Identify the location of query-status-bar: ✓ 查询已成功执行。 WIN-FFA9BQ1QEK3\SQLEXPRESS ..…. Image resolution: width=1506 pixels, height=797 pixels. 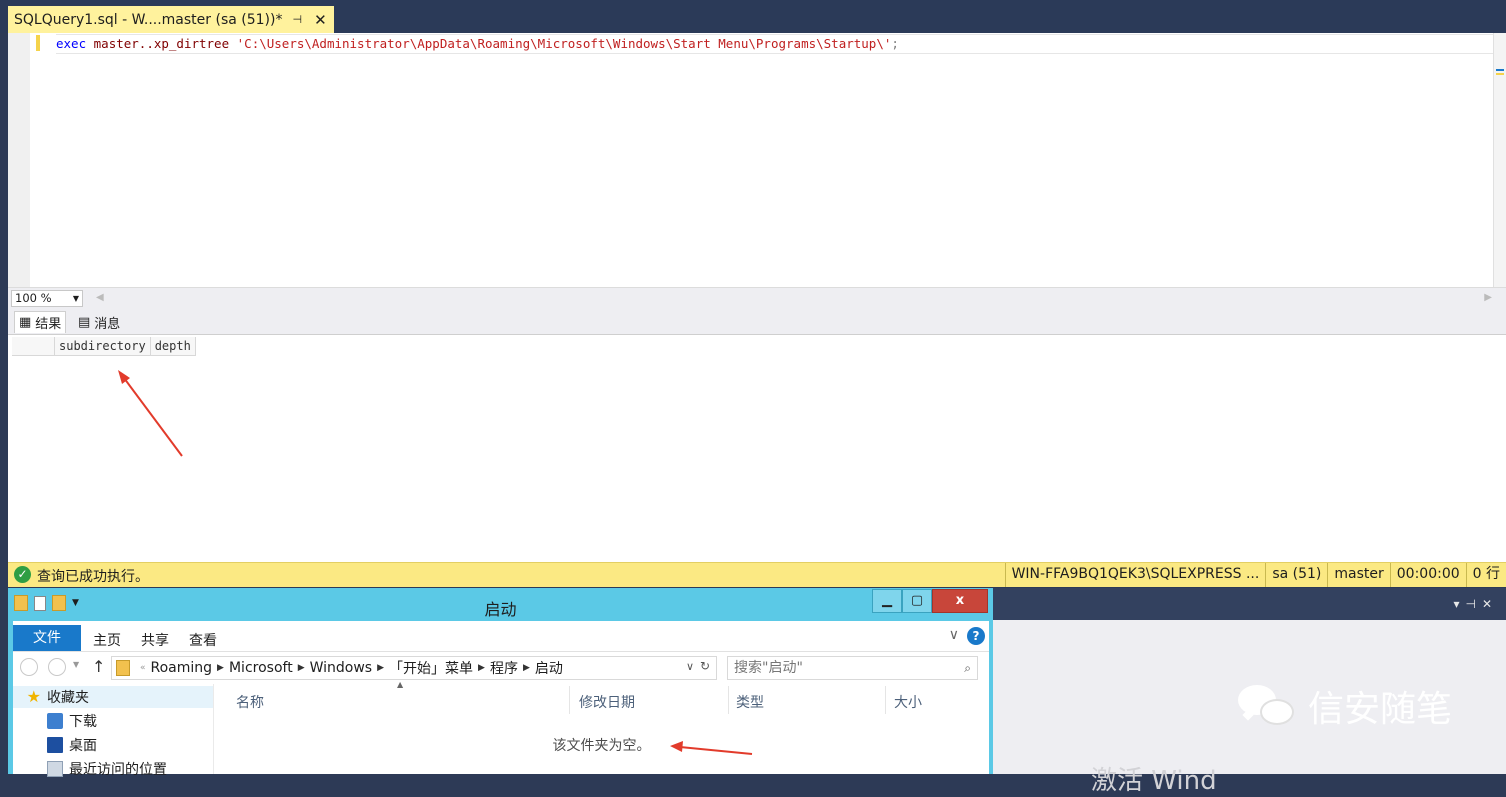
(757, 574).